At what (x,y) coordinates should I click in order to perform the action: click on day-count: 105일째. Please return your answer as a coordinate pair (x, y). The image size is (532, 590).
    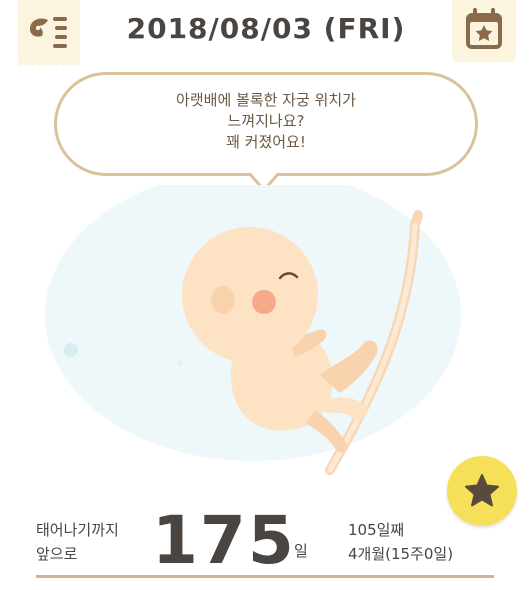
    Looking at the image, I should click on (376, 530).